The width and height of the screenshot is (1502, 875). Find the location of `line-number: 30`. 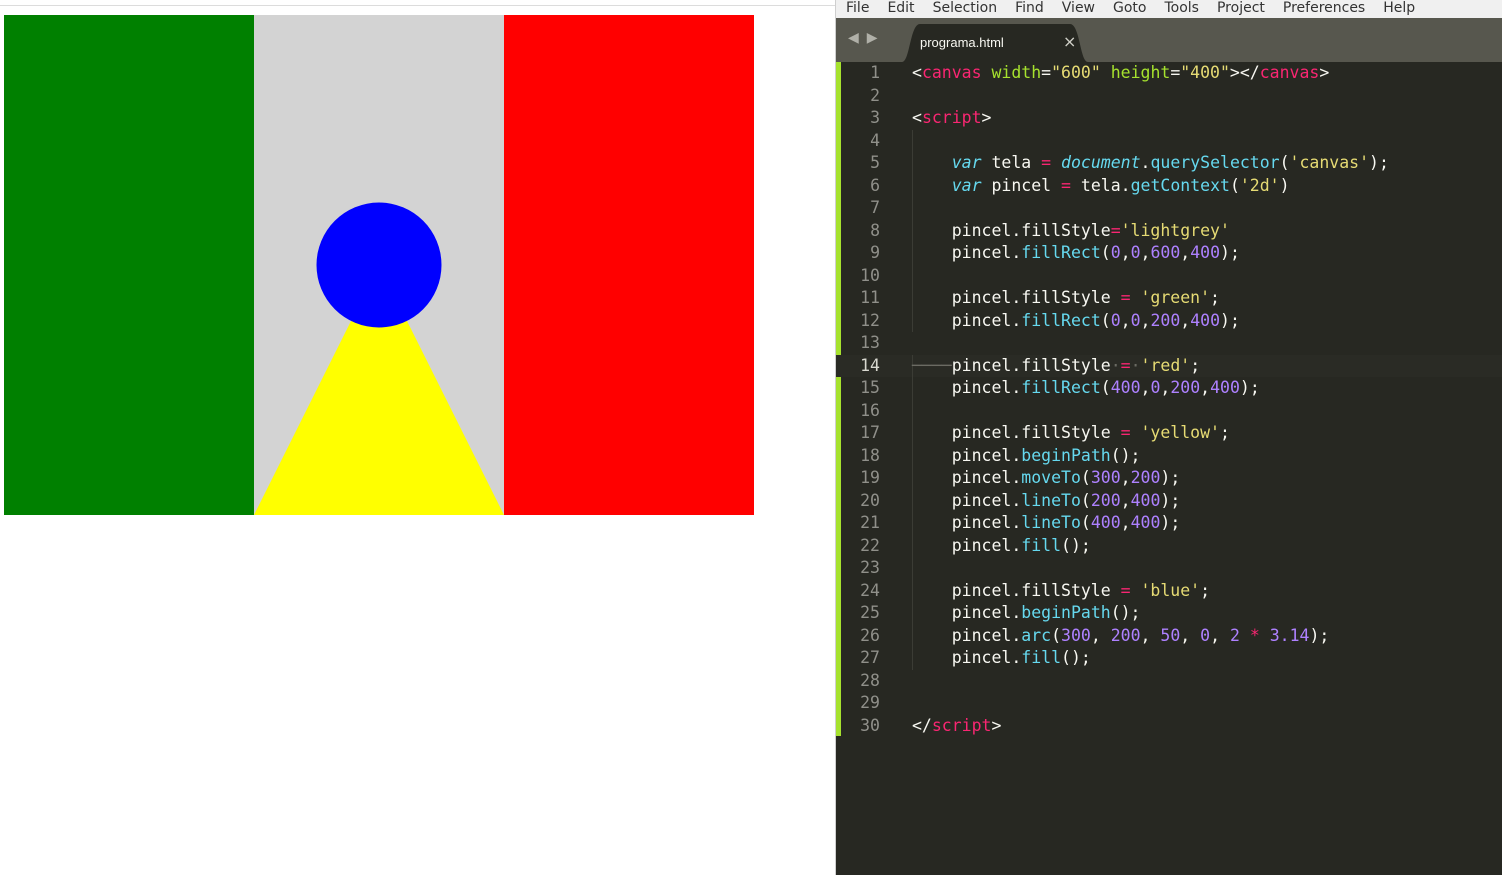

line-number: 30 is located at coordinates (870, 725).